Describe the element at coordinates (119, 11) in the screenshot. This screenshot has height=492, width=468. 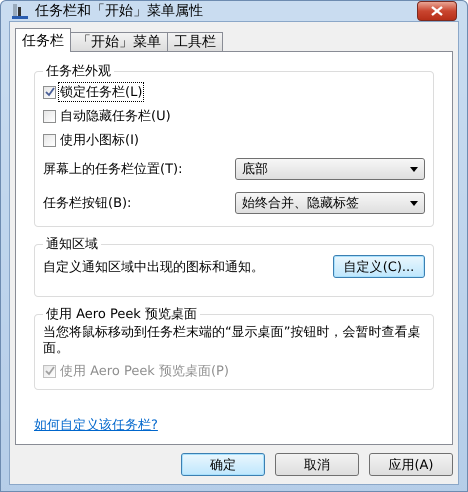
I see `window-title: 任务栏和「开始」菜单属性` at that location.